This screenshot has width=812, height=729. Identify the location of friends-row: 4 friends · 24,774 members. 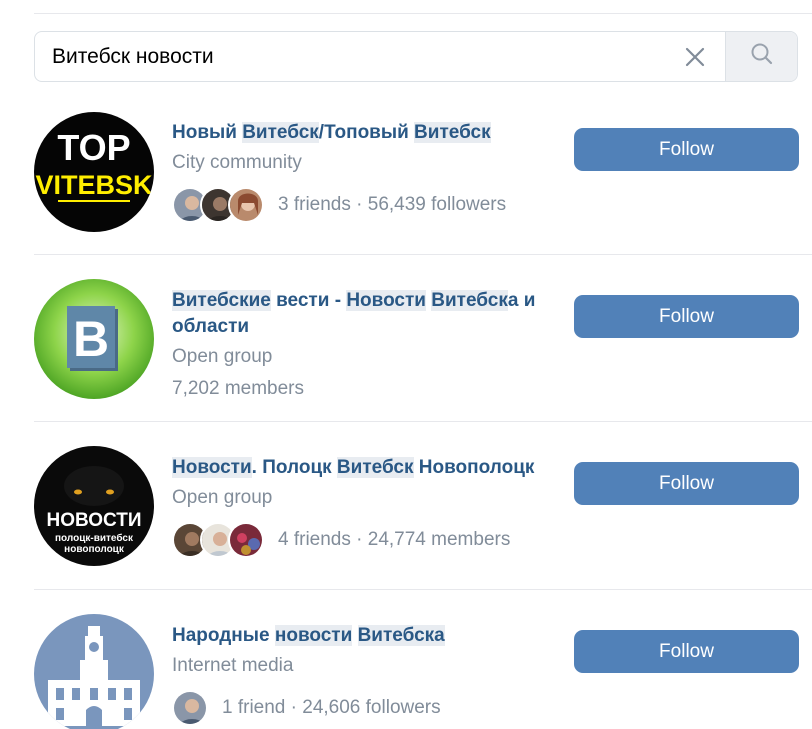
(357, 540).